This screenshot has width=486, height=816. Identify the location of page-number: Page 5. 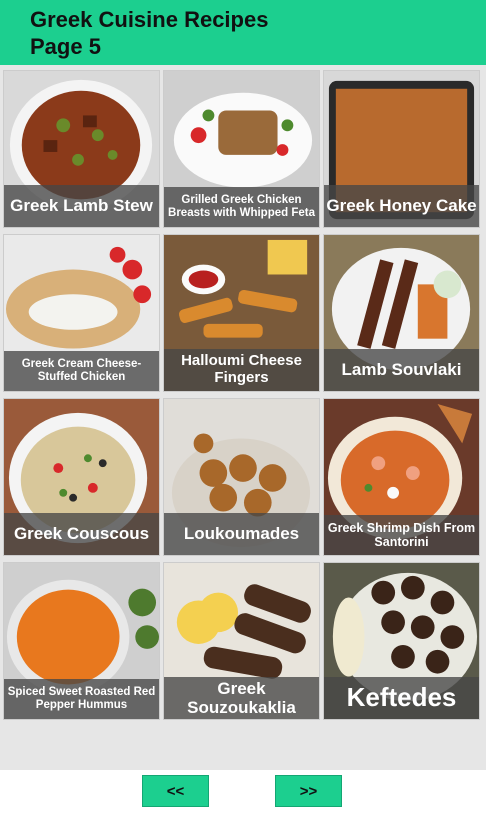
(65, 46).